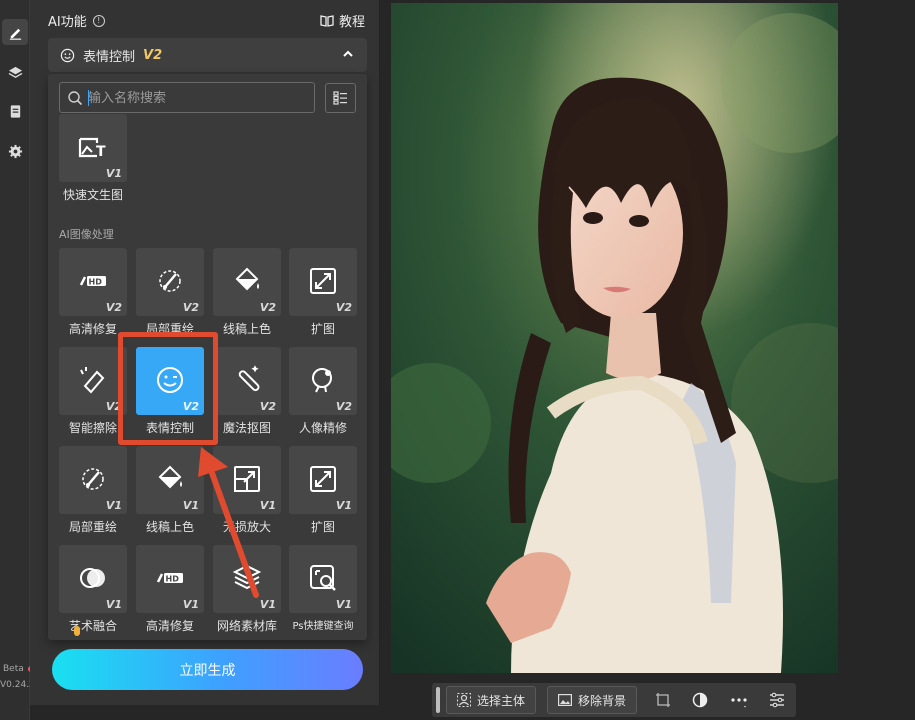  I want to click on tool-tile-brush: V1, so click(93, 480).